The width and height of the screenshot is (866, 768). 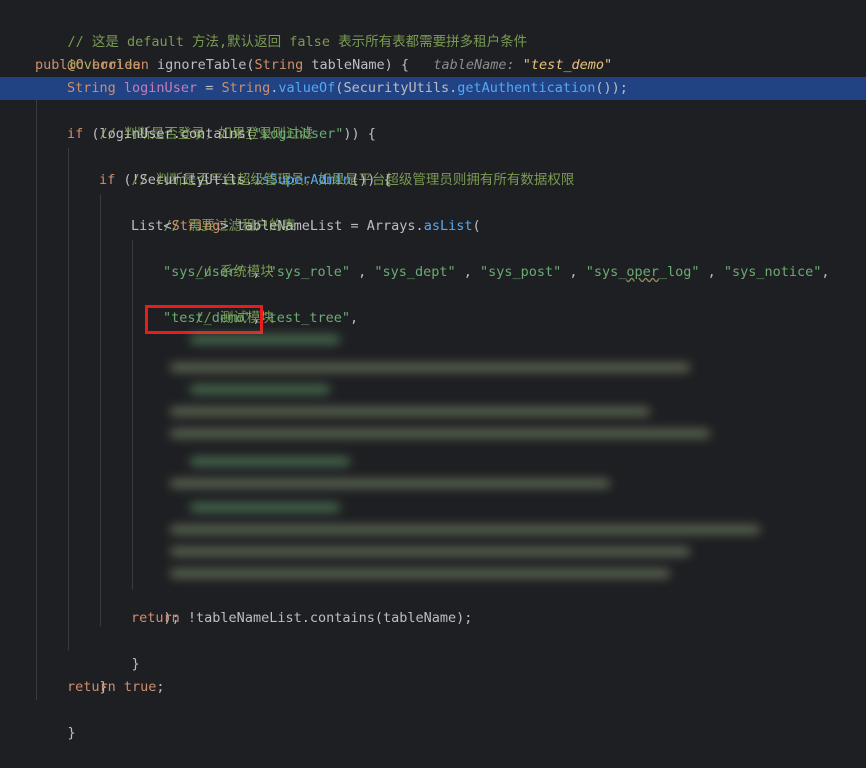 What do you see at coordinates (246, 88) in the screenshot?
I see `class-string: String` at bounding box center [246, 88].